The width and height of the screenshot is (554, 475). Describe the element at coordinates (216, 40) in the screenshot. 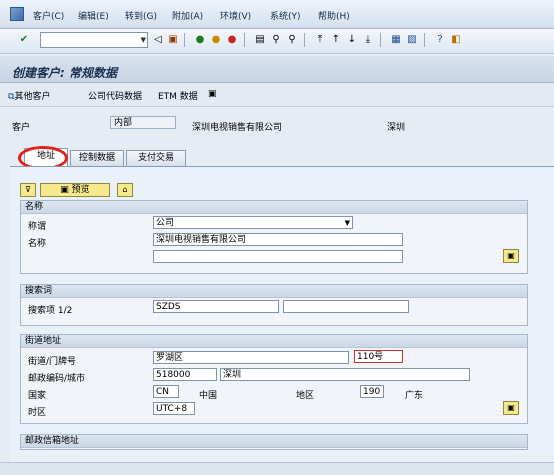

I see `exit-icon: ●` at that location.